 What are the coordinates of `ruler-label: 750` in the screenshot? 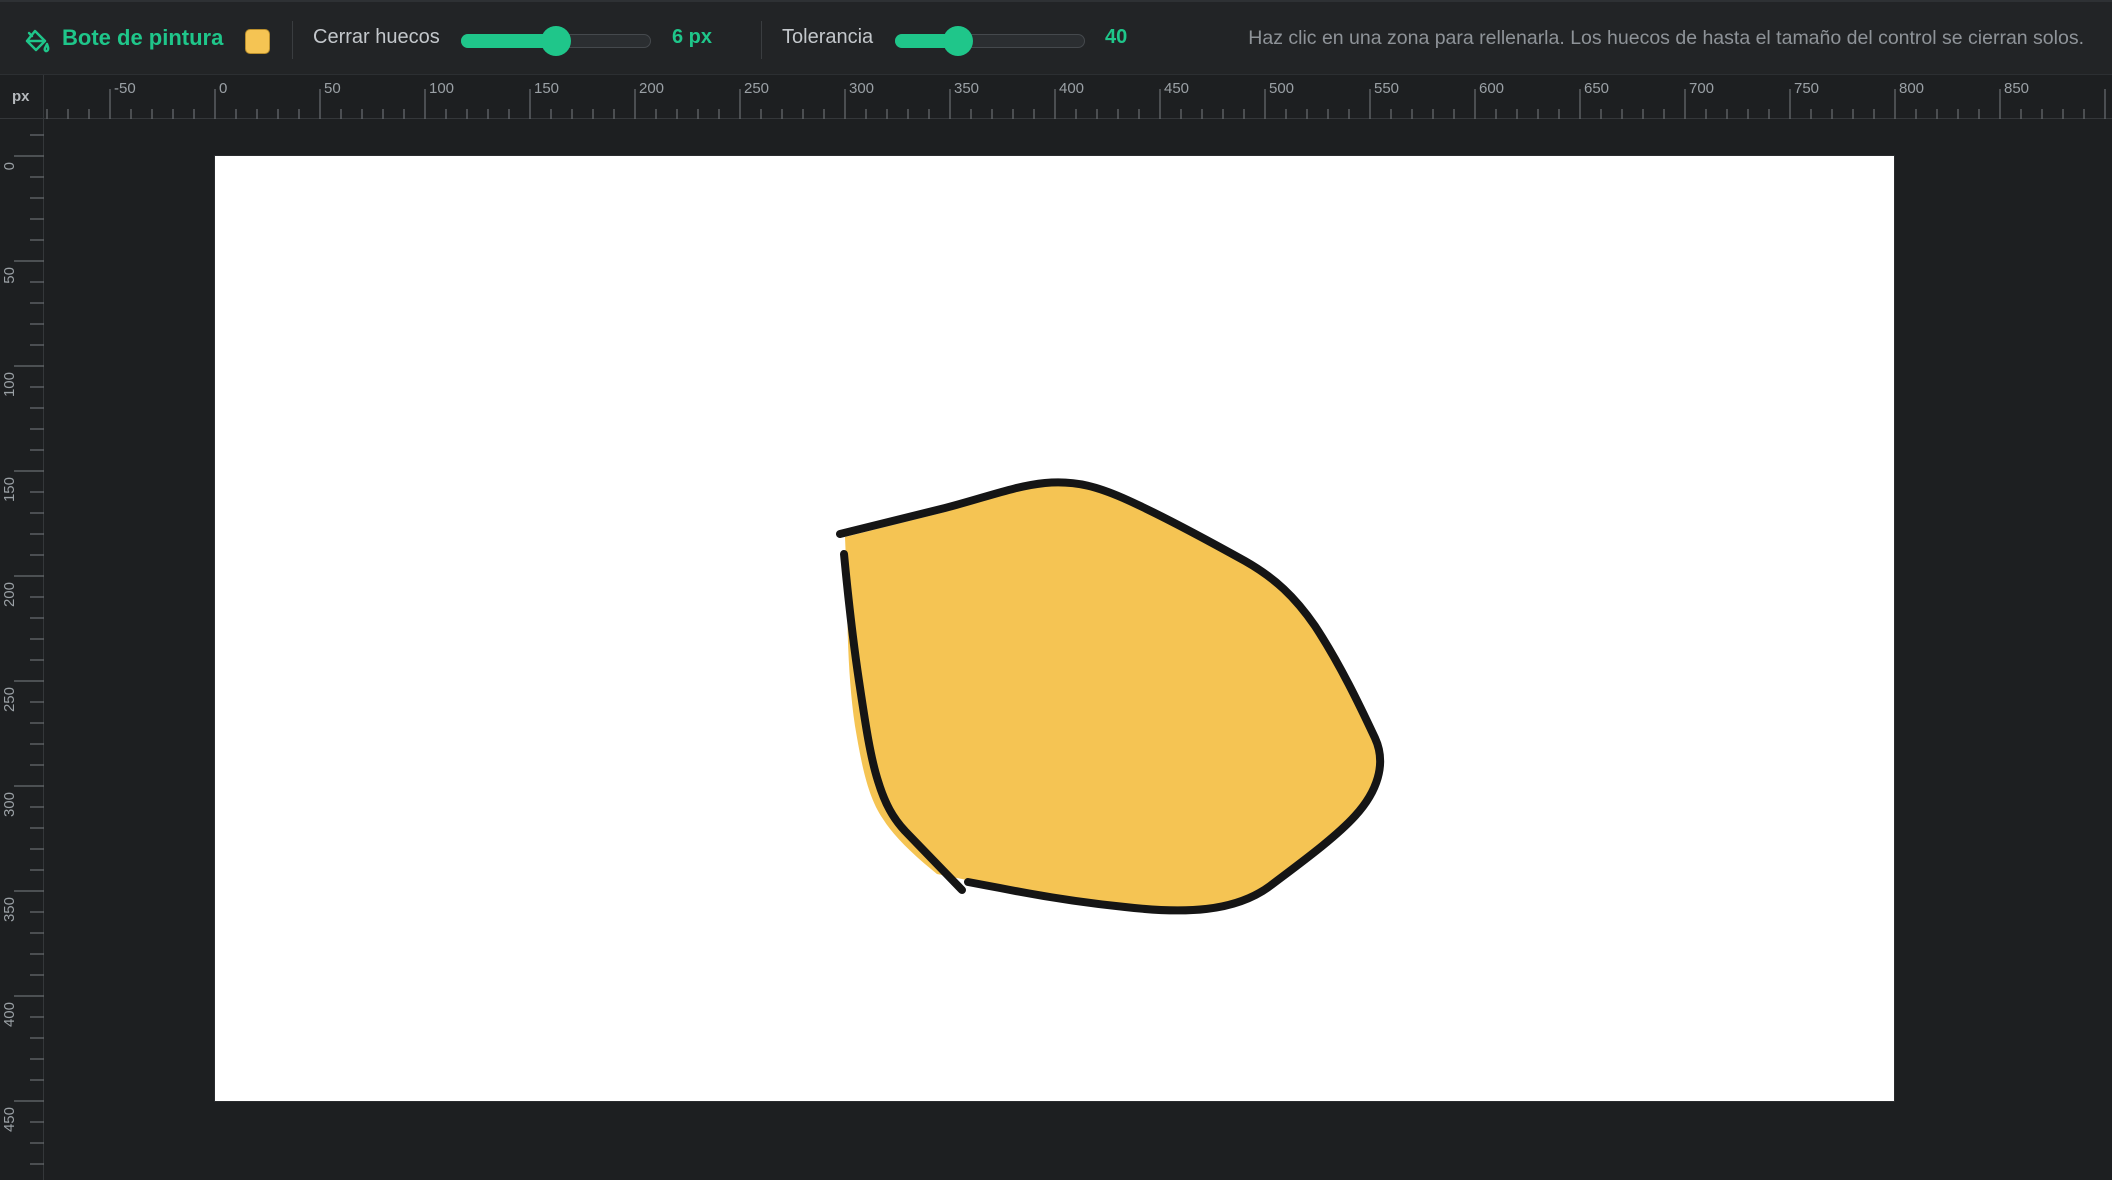 It's located at (1806, 88).